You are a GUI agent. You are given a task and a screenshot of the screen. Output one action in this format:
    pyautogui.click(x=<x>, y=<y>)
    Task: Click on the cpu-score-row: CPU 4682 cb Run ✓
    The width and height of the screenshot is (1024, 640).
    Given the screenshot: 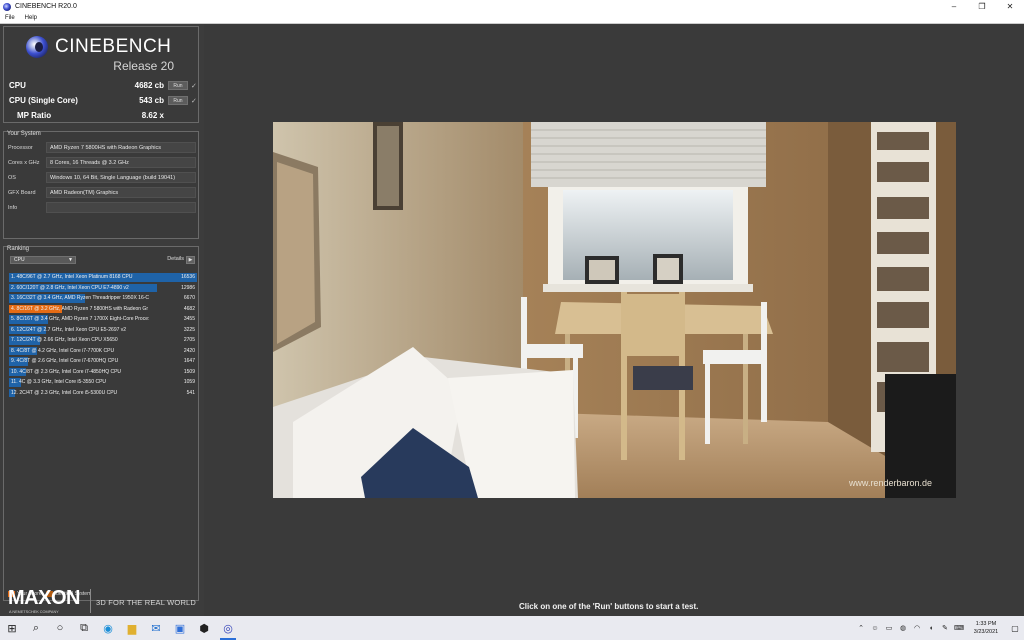 What is the action you would take?
    pyautogui.click(x=103, y=85)
    